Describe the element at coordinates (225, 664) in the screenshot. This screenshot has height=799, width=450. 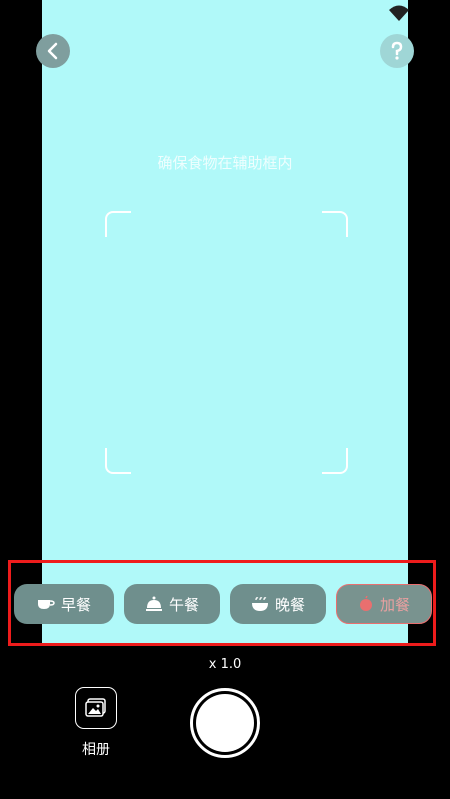
I see `zoom-level: x 1.0` at that location.